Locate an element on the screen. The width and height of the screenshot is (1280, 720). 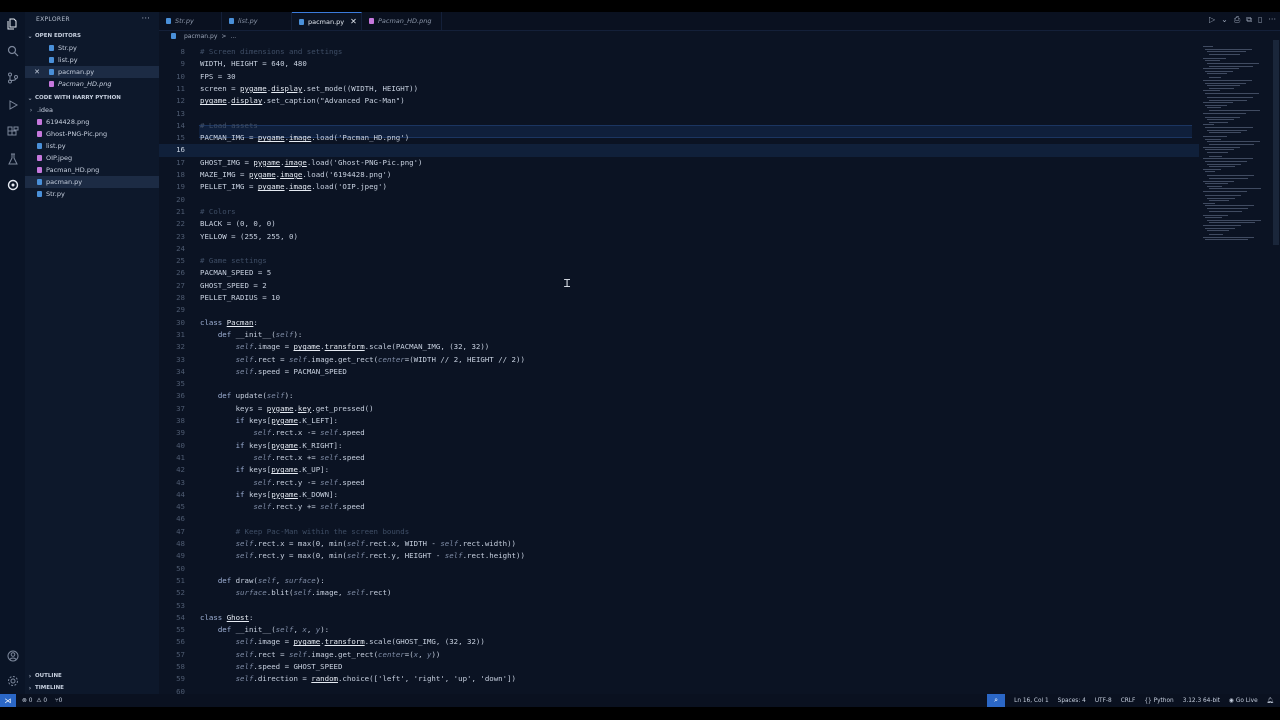
code-line: 46 is located at coordinates (679, 519).